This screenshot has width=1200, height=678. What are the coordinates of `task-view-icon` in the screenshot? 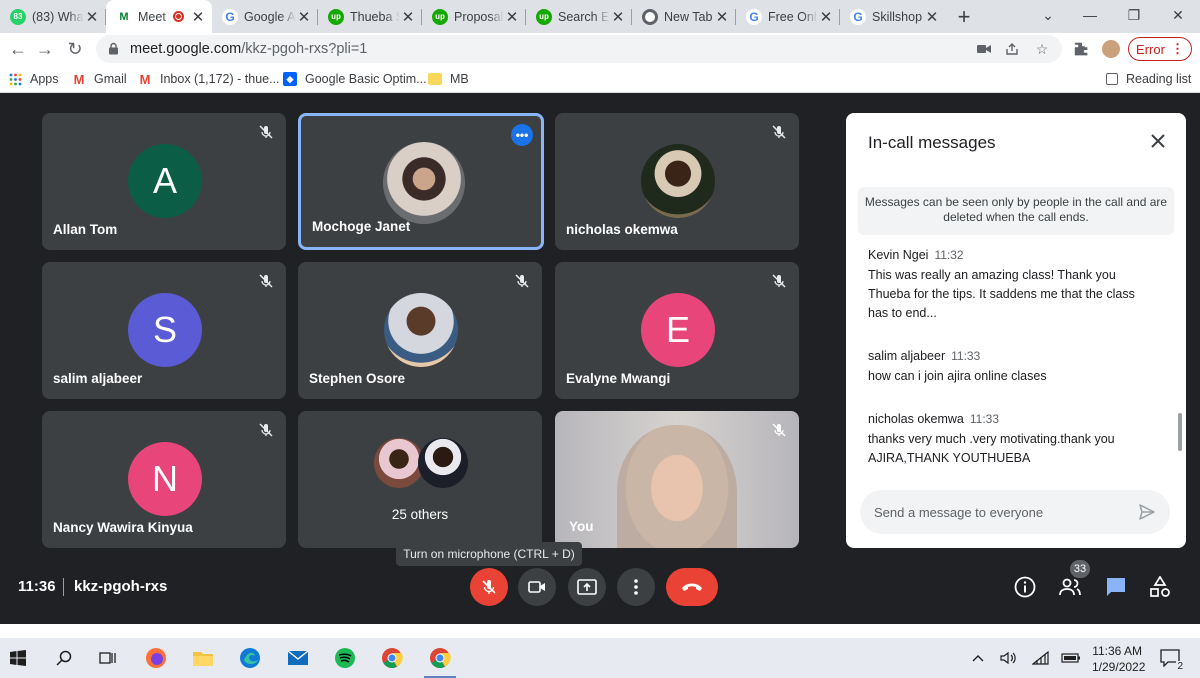 It's located at (108, 658).